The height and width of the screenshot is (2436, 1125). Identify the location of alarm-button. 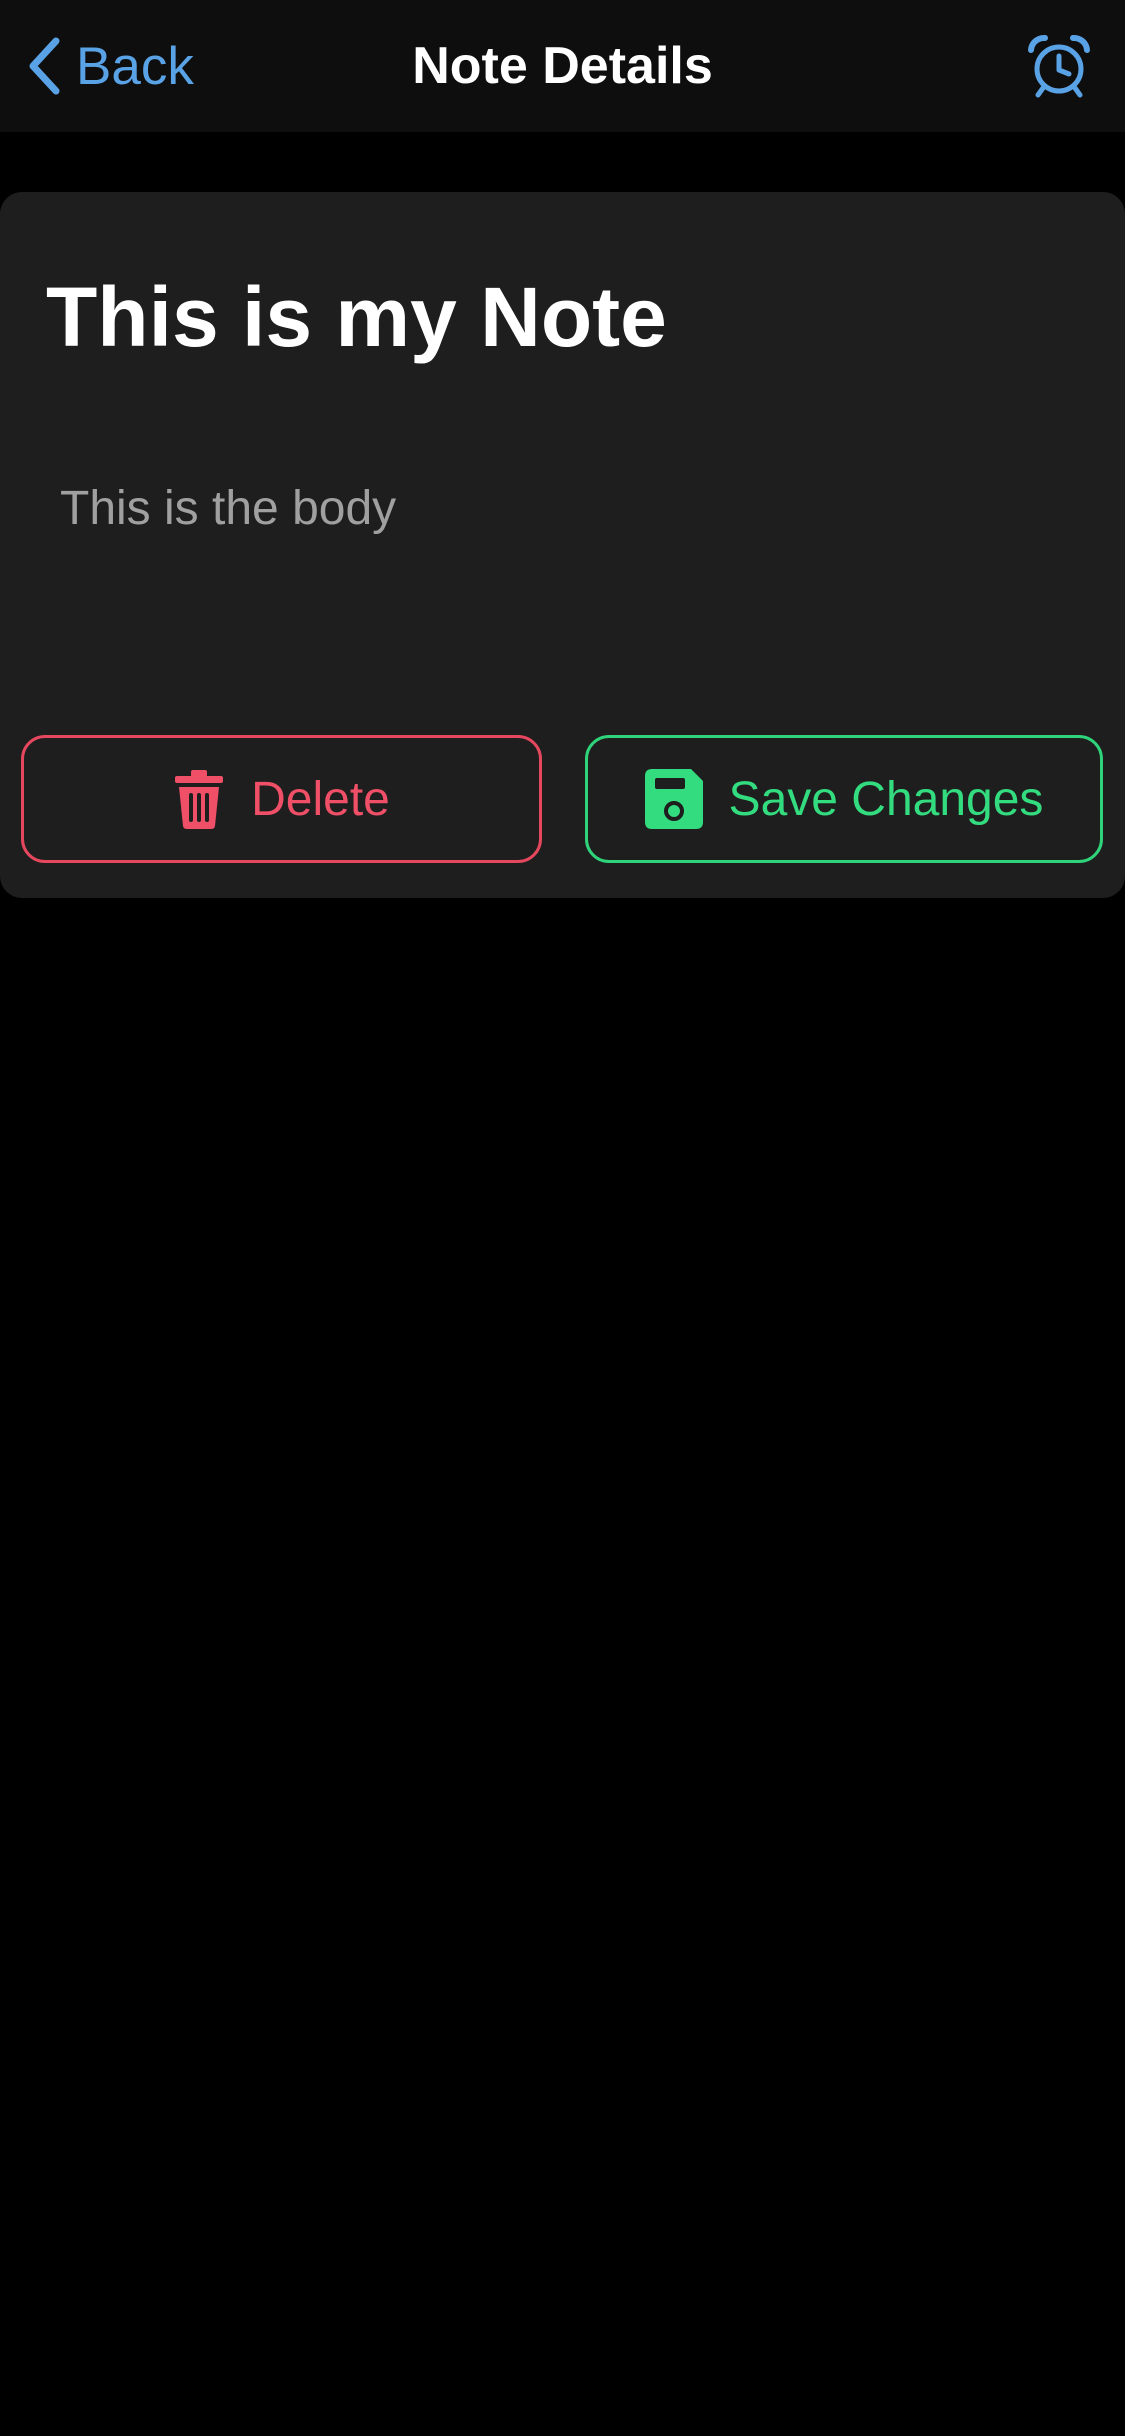
(1059, 66).